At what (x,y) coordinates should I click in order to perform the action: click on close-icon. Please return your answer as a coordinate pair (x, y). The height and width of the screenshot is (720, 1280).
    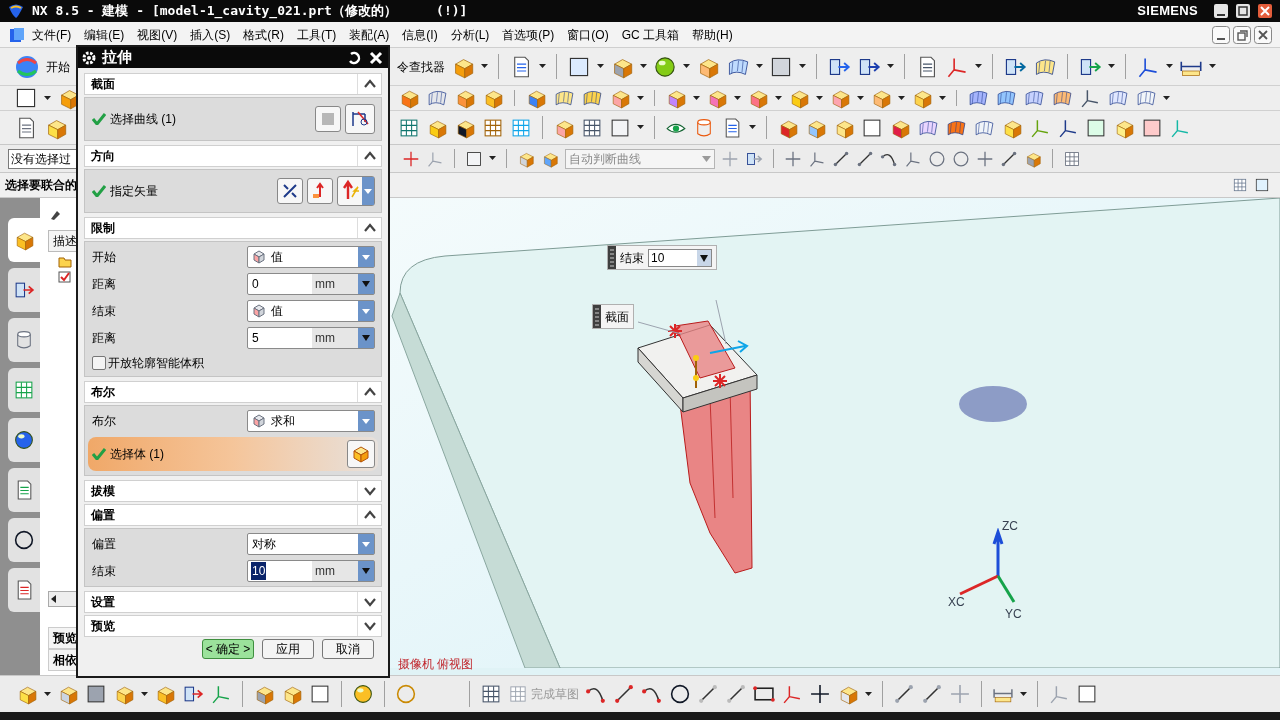
    Looking at the image, I should click on (376, 57).